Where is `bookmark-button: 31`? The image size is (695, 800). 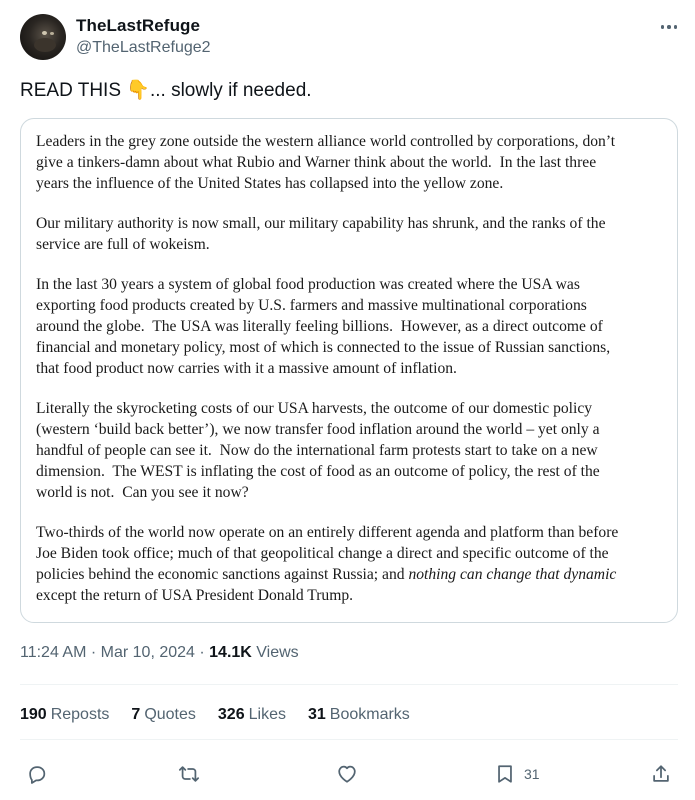 bookmark-button: 31 is located at coordinates (517, 774).